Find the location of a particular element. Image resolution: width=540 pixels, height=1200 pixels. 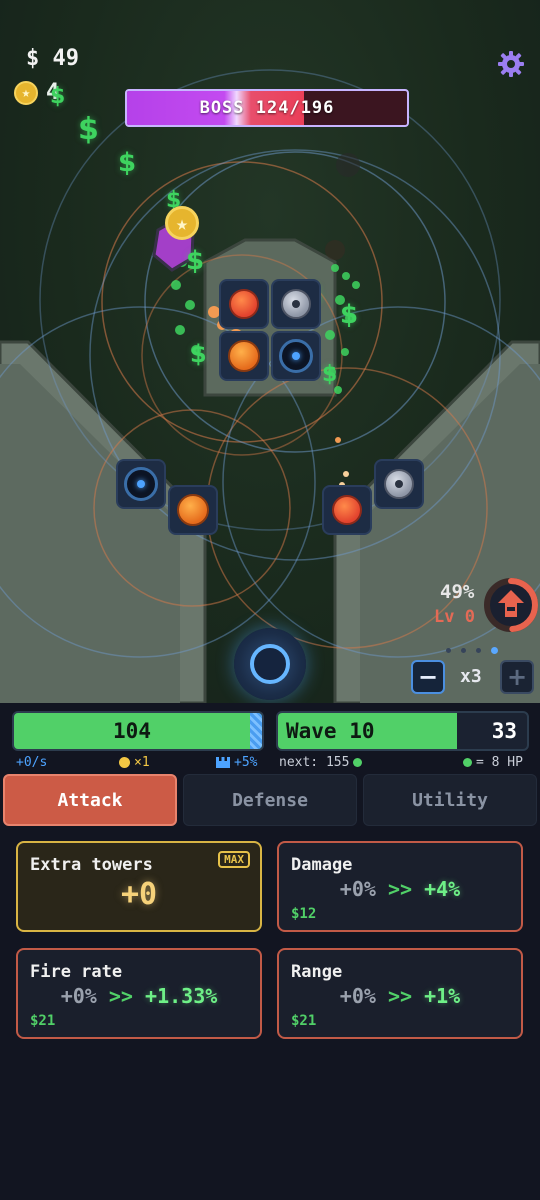

tab-defense: Defense is located at coordinates (270, 800).